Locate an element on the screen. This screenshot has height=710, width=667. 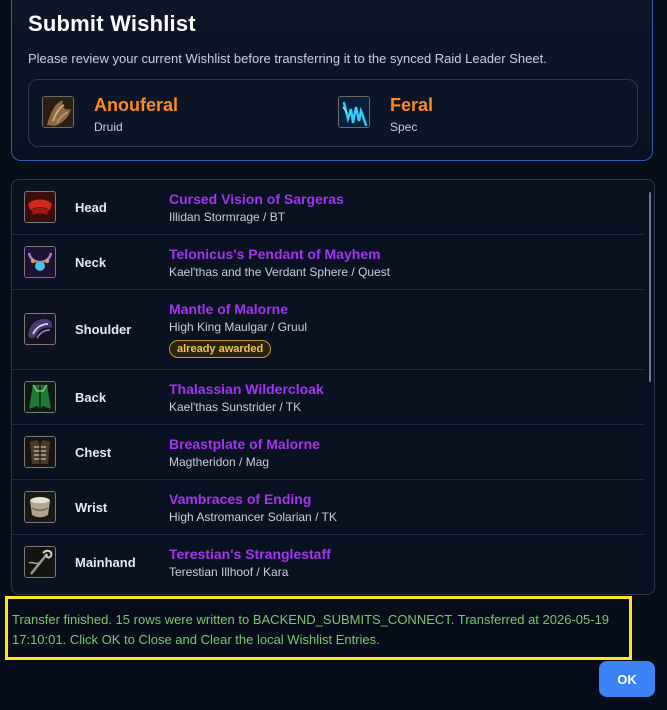
scrollbar is located at coordinates (650, 287).